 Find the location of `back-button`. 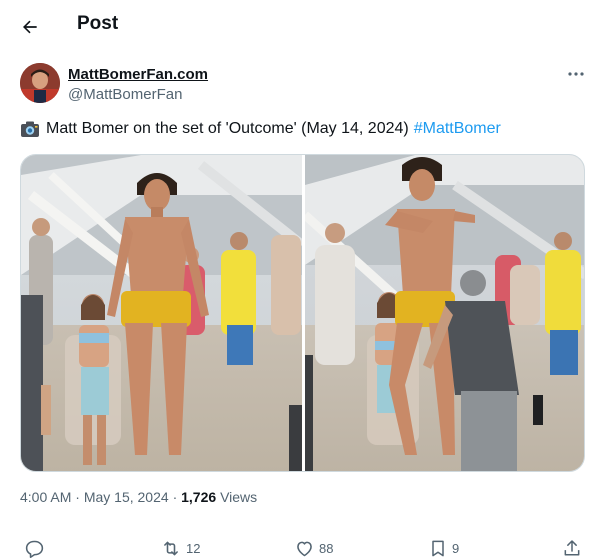

back-button is located at coordinates (30, 27).